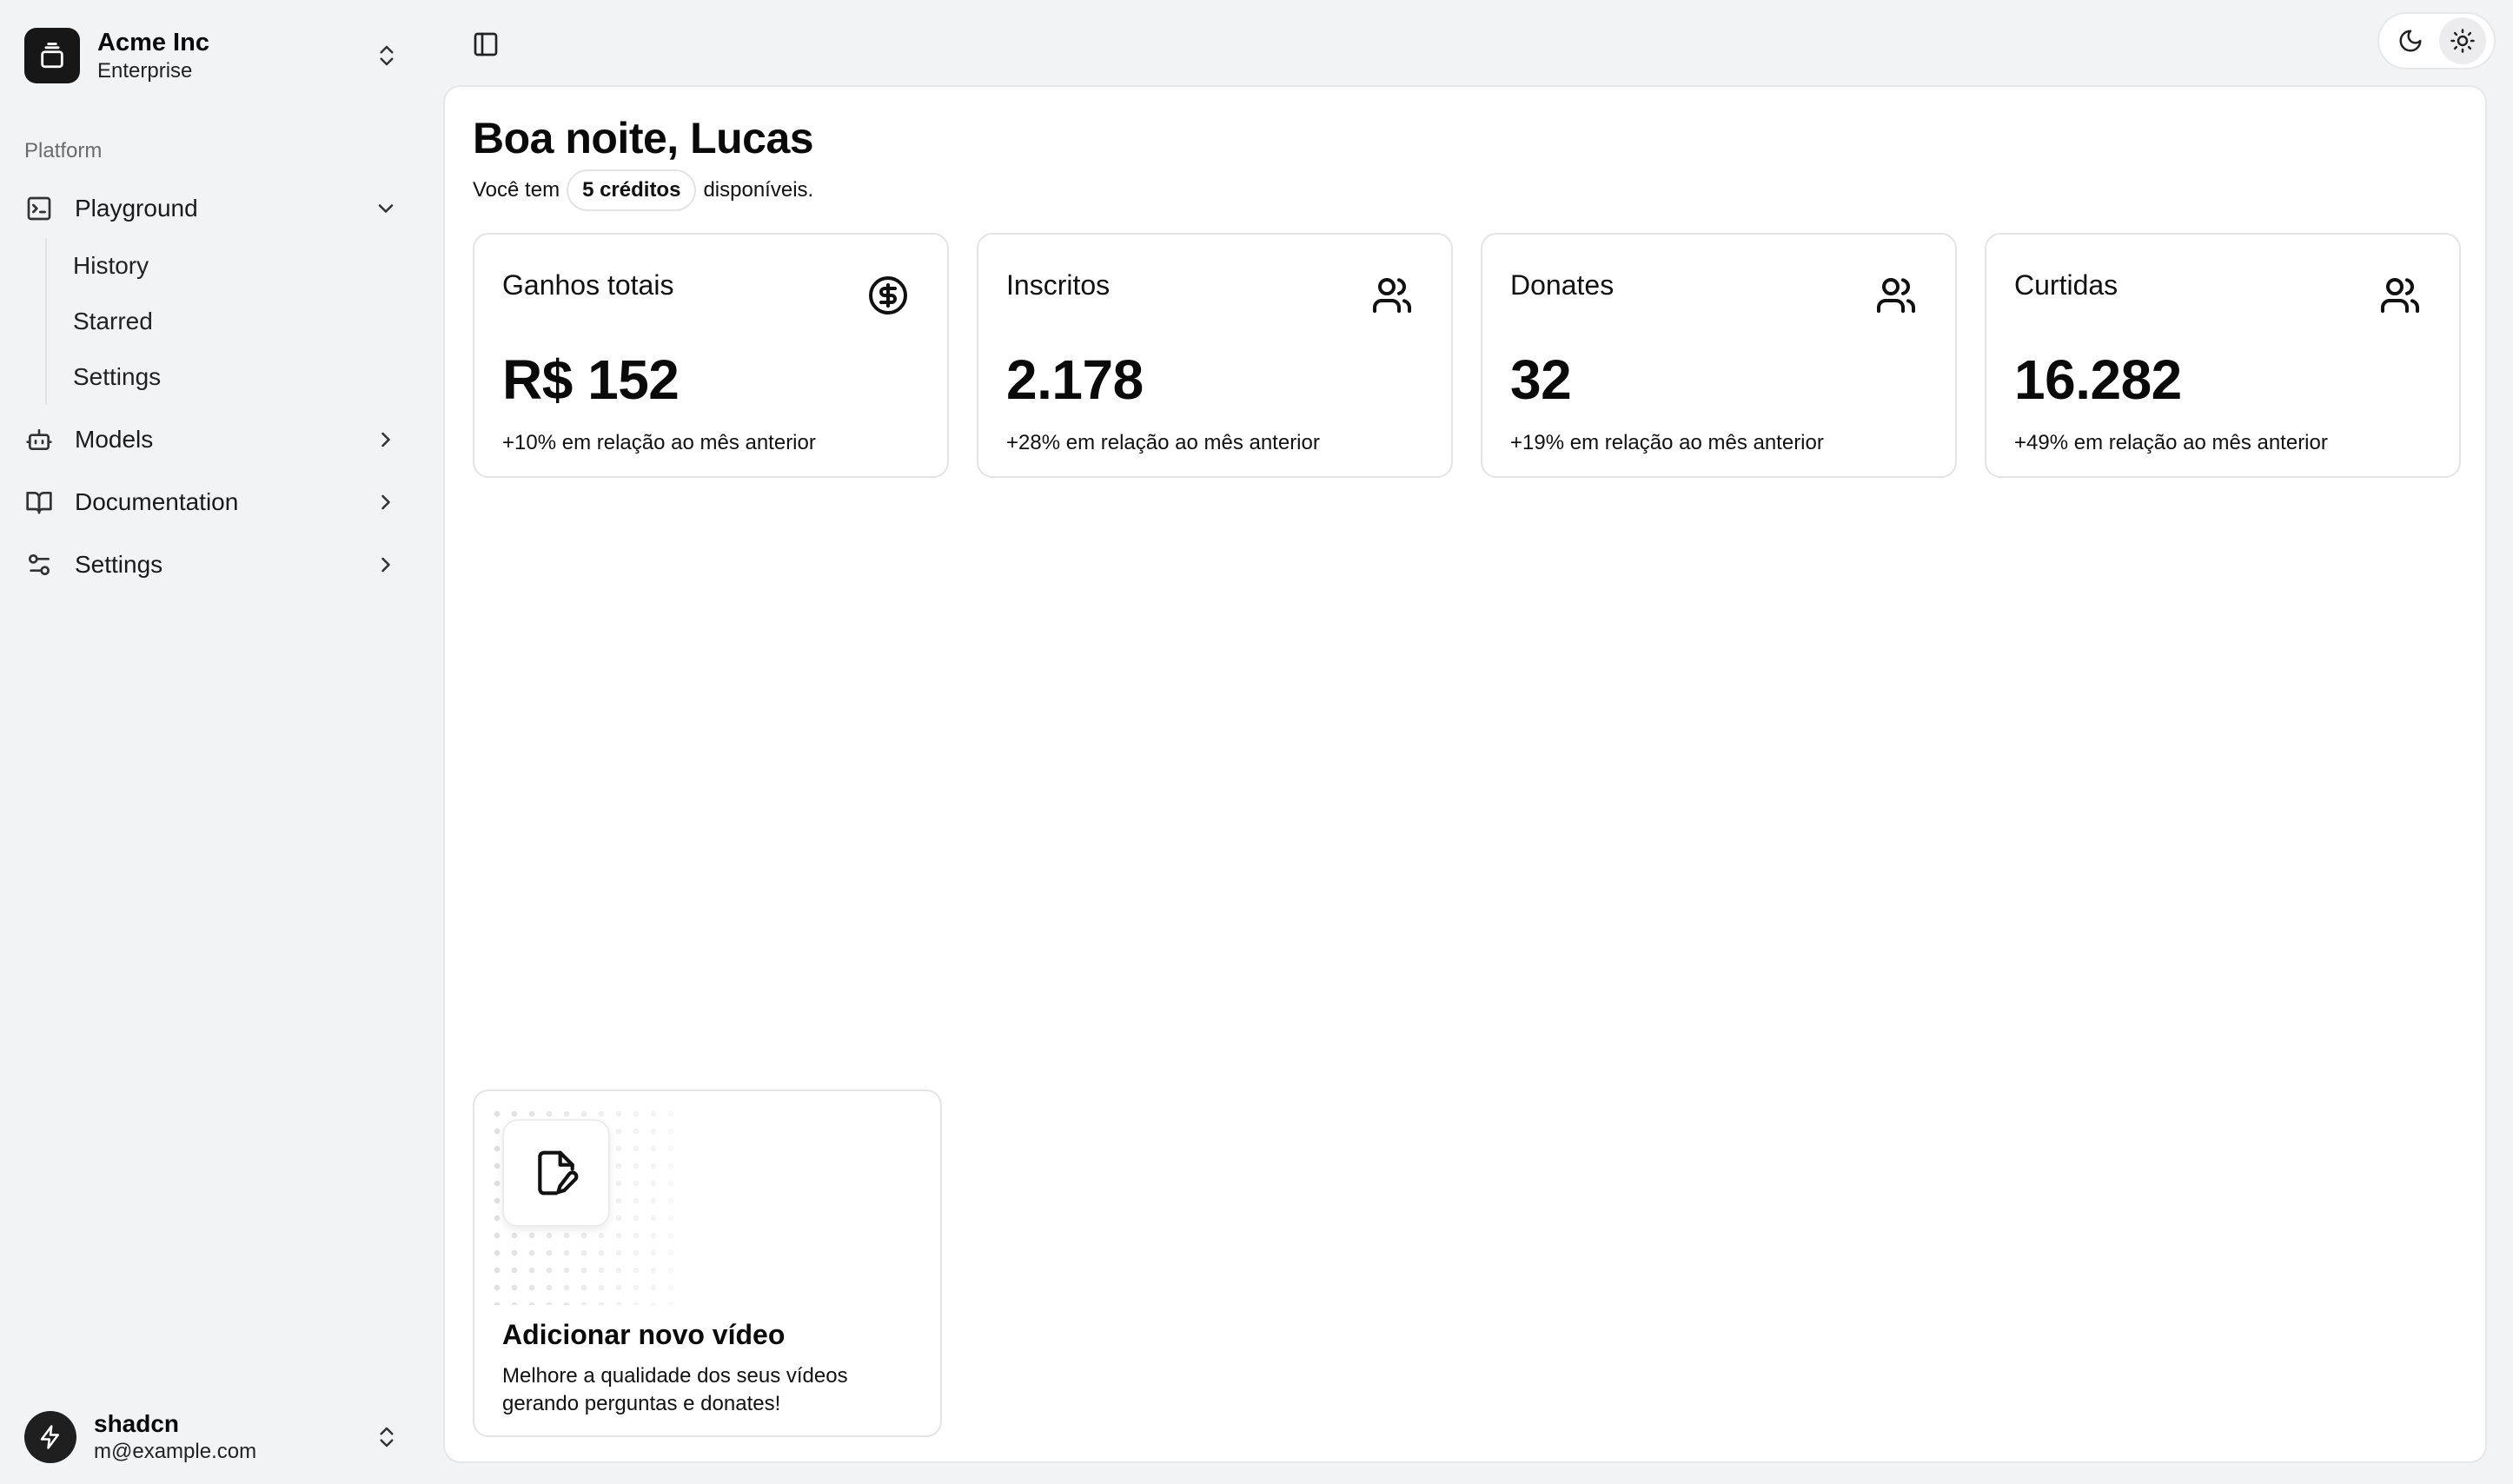 The width and height of the screenshot is (2513, 1484). Describe the element at coordinates (137, 1423) in the screenshot. I see `user-name: shadcn` at that location.